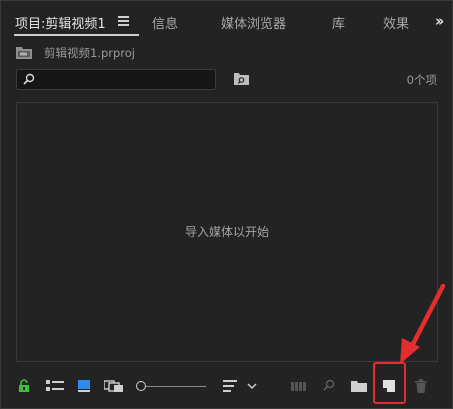 Image resolution: width=453 pixels, height=409 pixels. I want to click on project-file-name: 剪辑视频1.prproj, so click(90, 53).